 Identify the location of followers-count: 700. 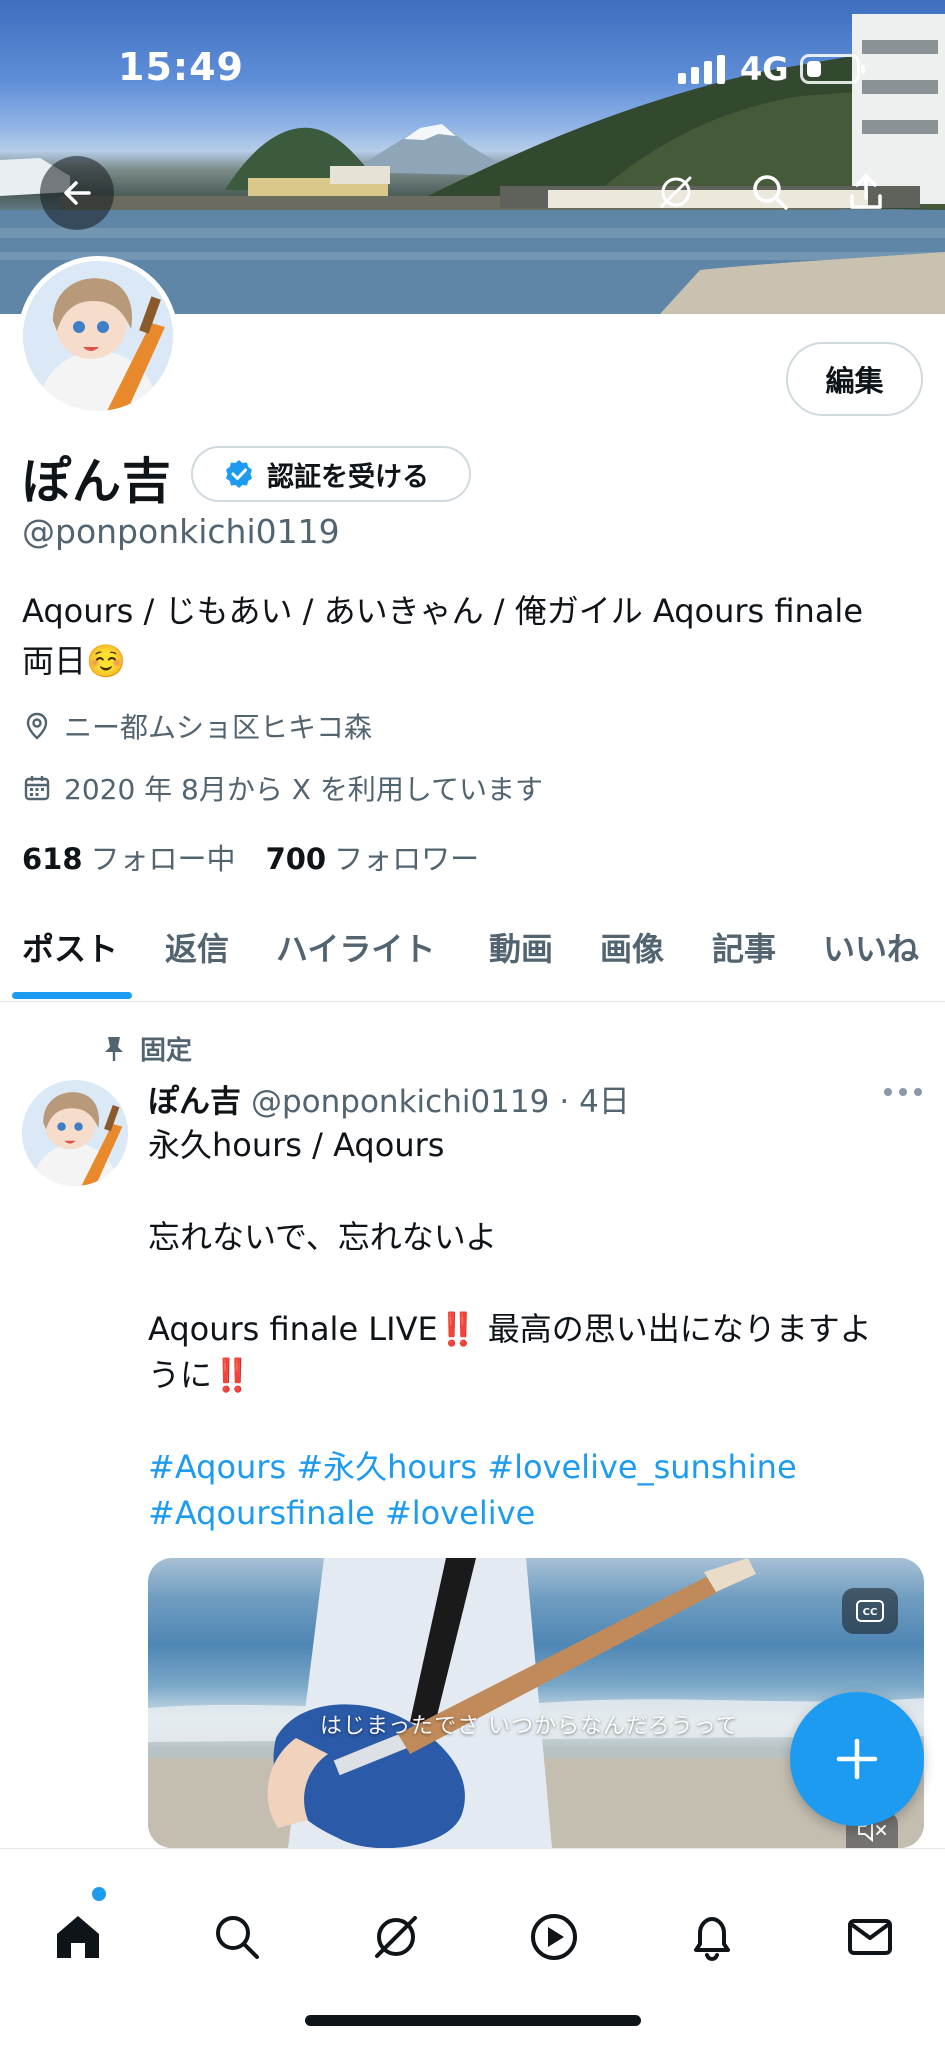
(296, 859).